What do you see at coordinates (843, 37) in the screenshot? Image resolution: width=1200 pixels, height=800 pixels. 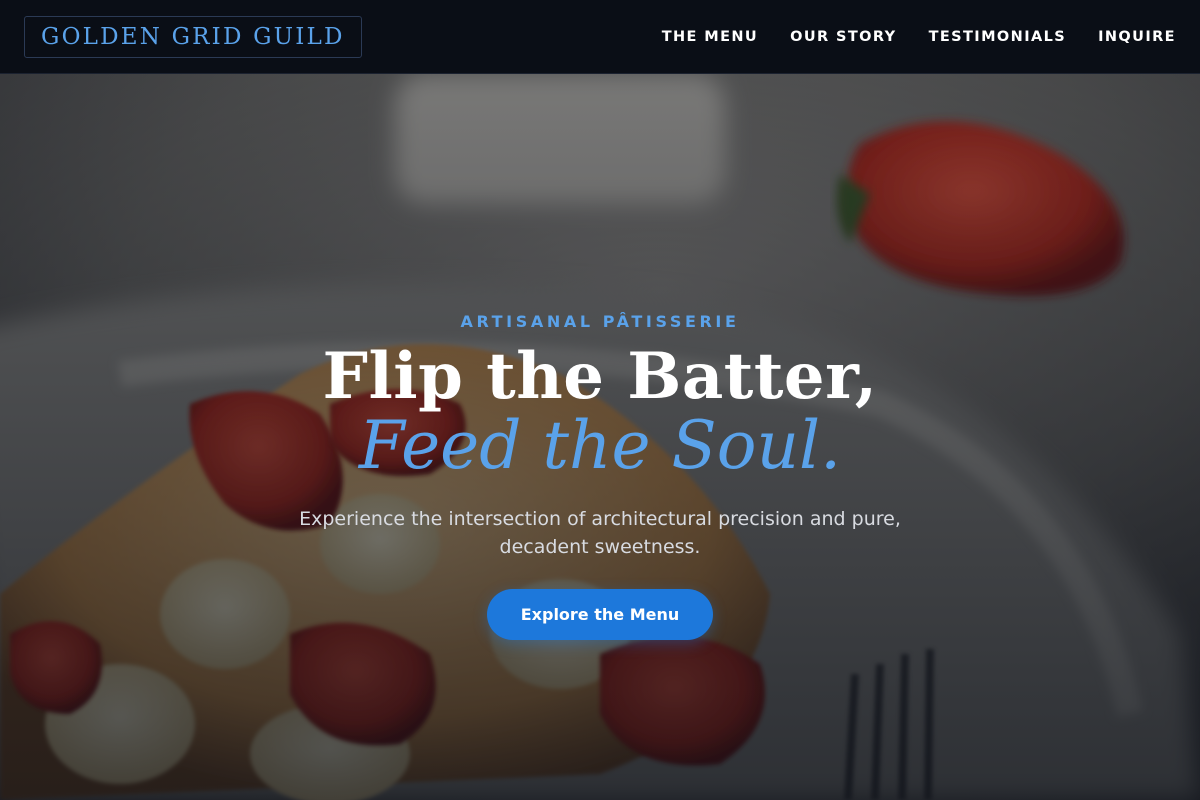 I see `nav-link-our-story: OUR STORY` at bounding box center [843, 37].